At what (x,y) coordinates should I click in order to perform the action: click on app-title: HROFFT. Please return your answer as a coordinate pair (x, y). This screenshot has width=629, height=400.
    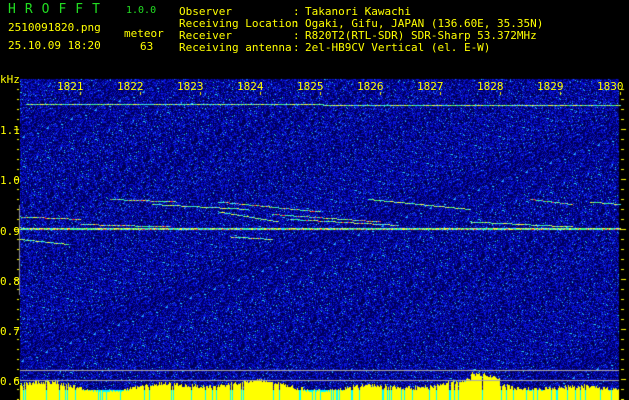
    Looking at the image, I should click on (58, 9).